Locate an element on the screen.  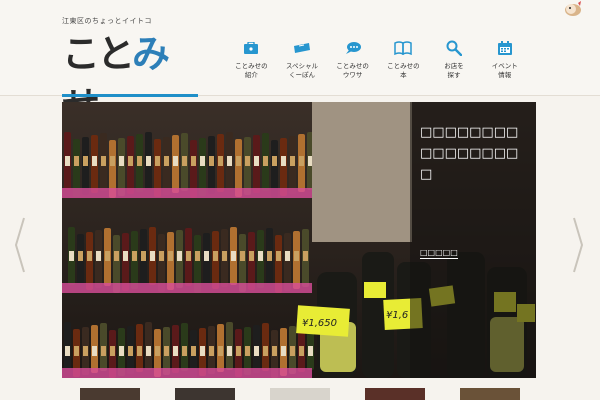
site-logo: ことみせ is located at coordinates (132, 78).